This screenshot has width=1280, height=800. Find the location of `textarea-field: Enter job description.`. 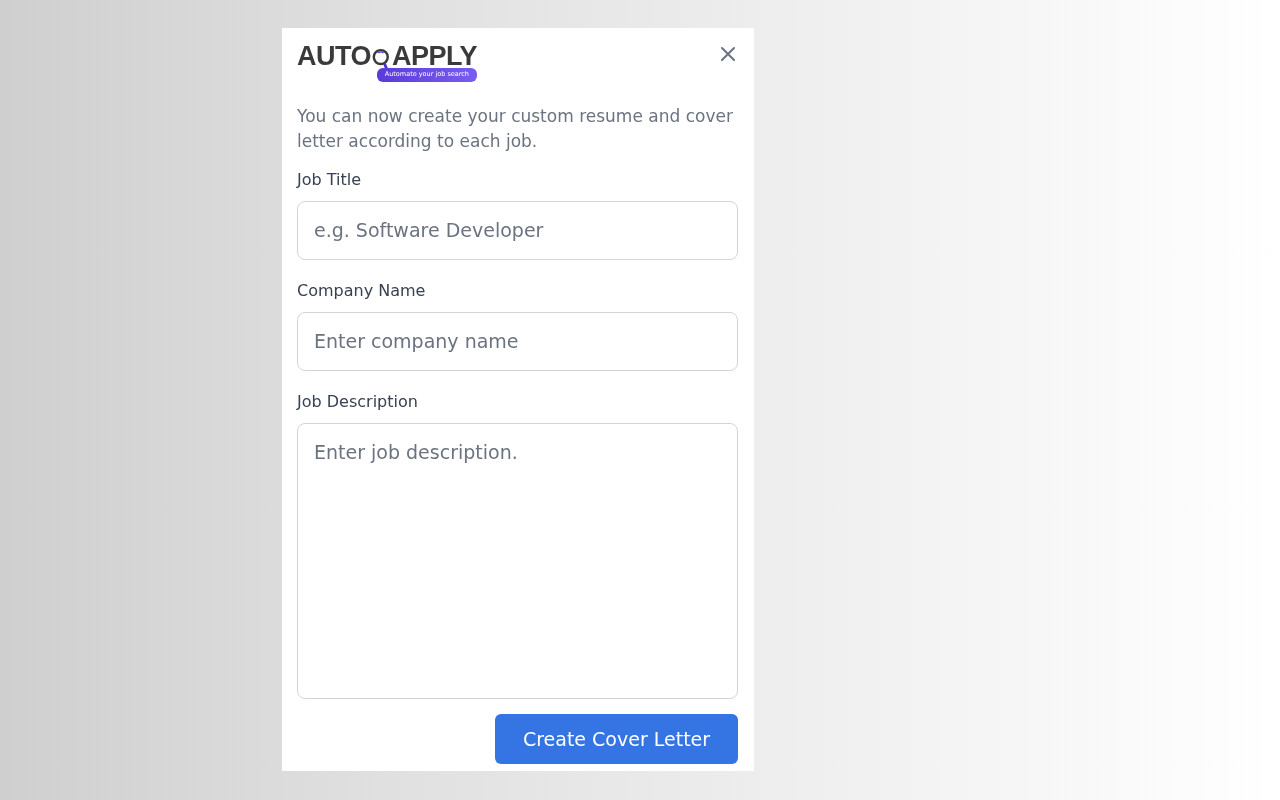

textarea-field: Enter job description. is located at coordinates (517, 560).